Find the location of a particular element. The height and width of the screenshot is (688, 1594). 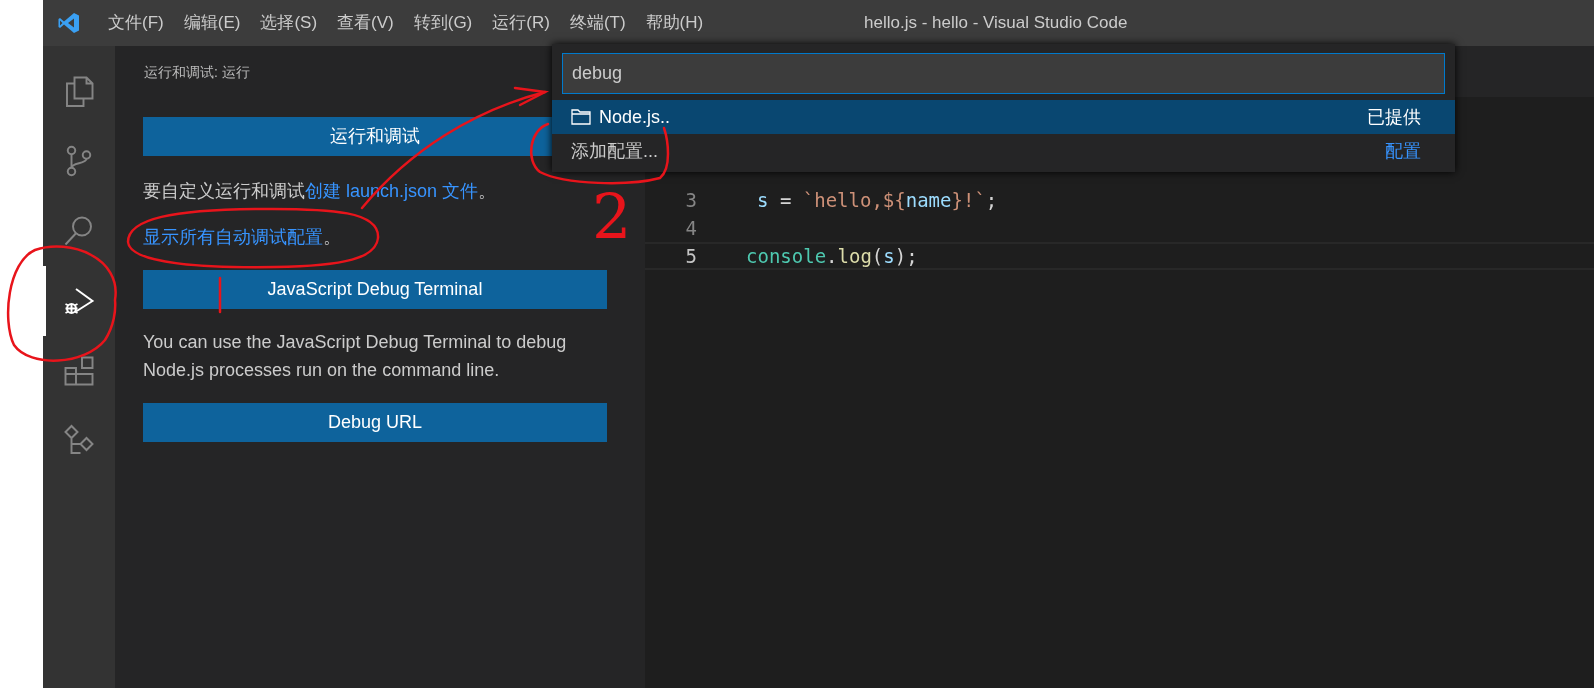

link: 显示所有自动调试配置 is located at coordinates (233, 237).